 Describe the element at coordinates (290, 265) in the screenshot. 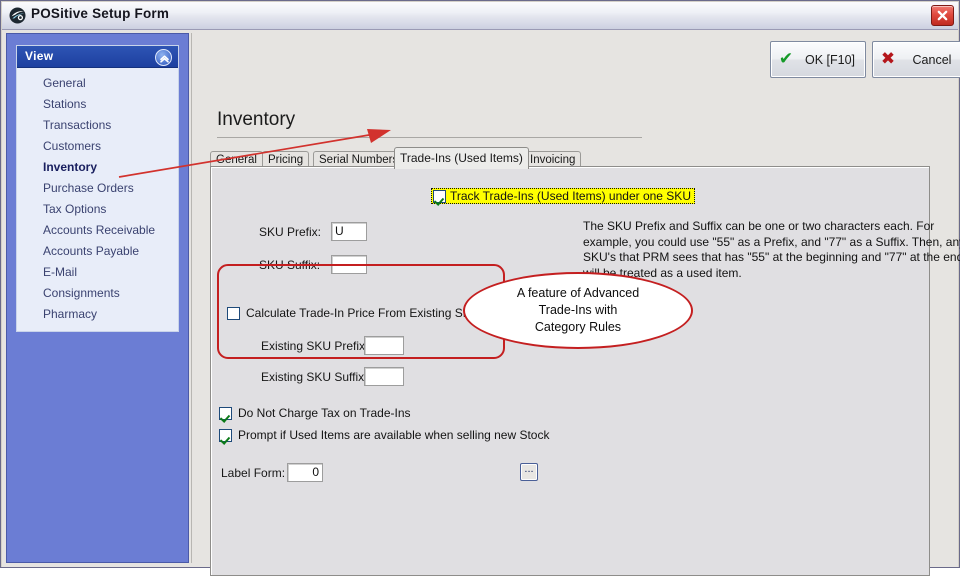

I see `sku-suffix-label: SKU Suffix:` at that location.